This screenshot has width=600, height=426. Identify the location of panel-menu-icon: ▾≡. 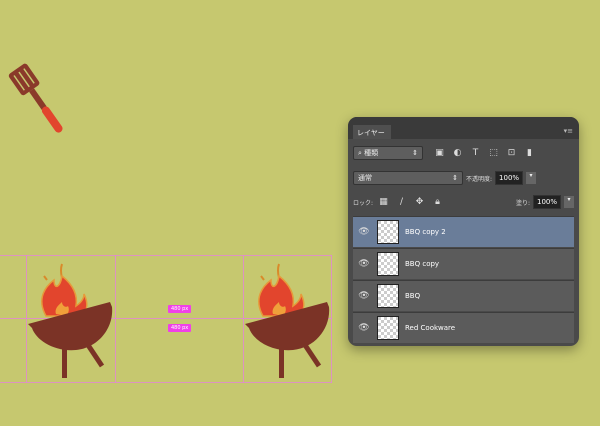
(568, 131).